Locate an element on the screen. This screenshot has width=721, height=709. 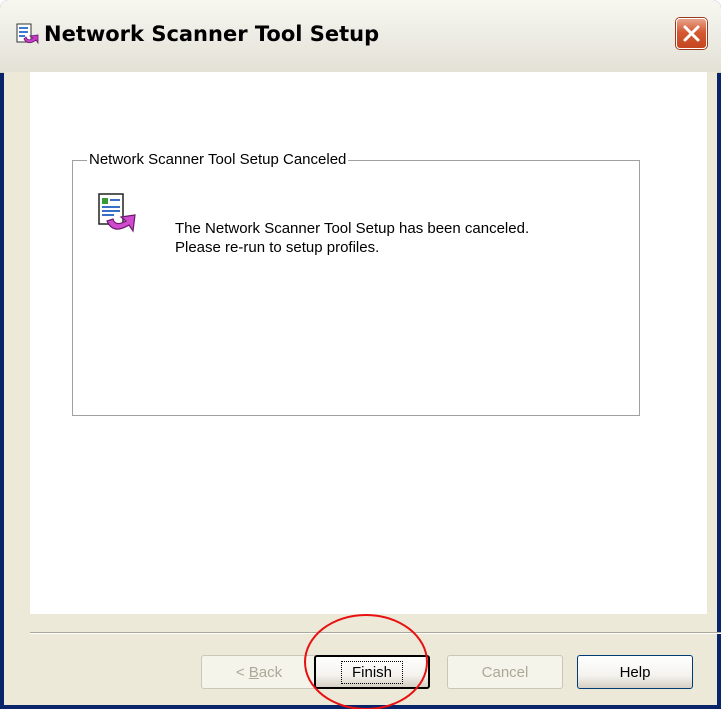
back-button-accelerator: B is located at coordinates (253, 672).